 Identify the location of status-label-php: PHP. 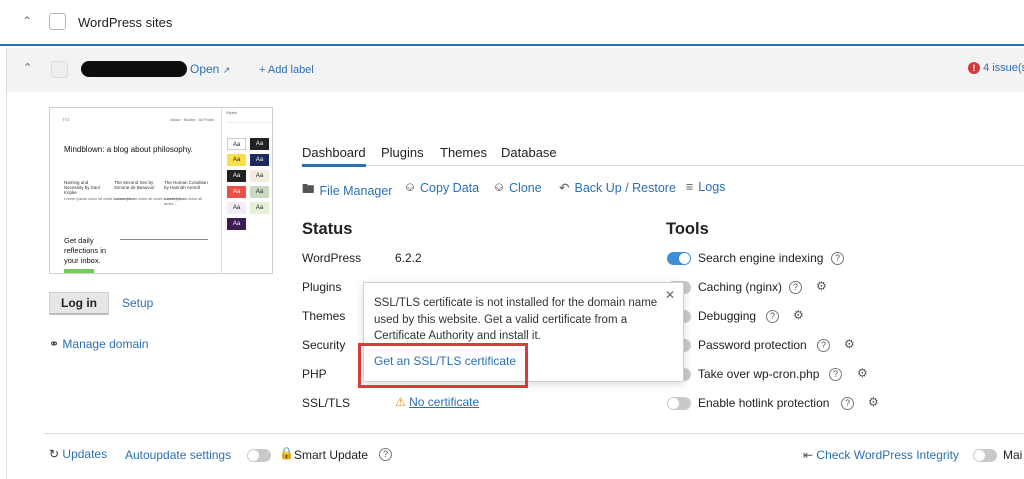
(314, 374).